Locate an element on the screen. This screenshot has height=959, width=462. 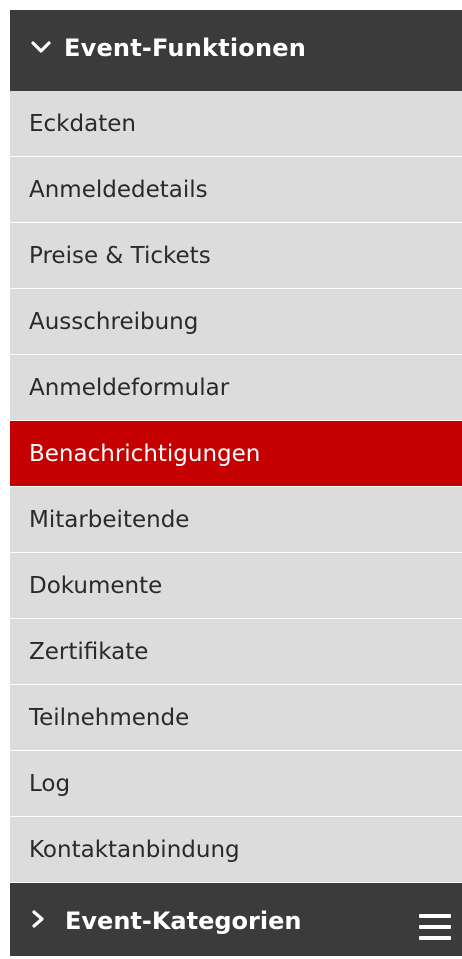
menu-item-anmeldeformular: Anmeldeformular is located at coordinates (236, 388).